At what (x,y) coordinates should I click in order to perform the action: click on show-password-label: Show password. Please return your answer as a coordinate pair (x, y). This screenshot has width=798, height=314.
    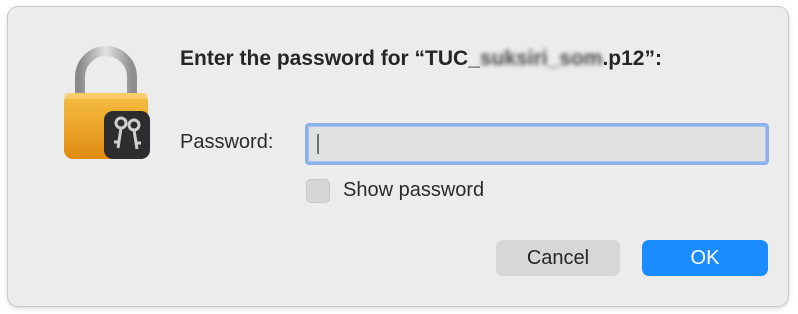
    Looking at the image, I should click on (413, 190).